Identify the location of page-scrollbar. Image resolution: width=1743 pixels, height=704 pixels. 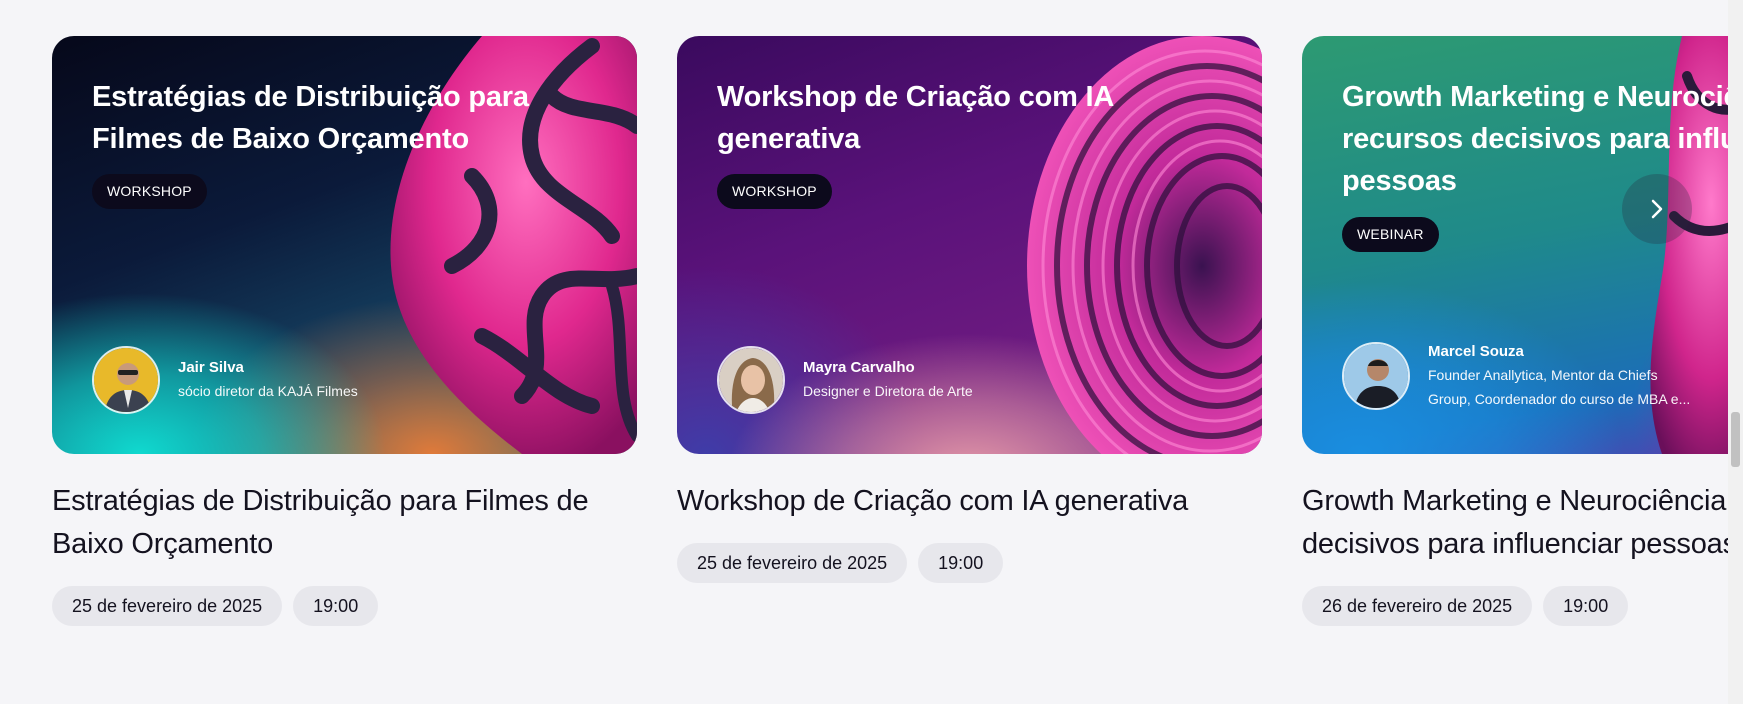
(1735, 352).